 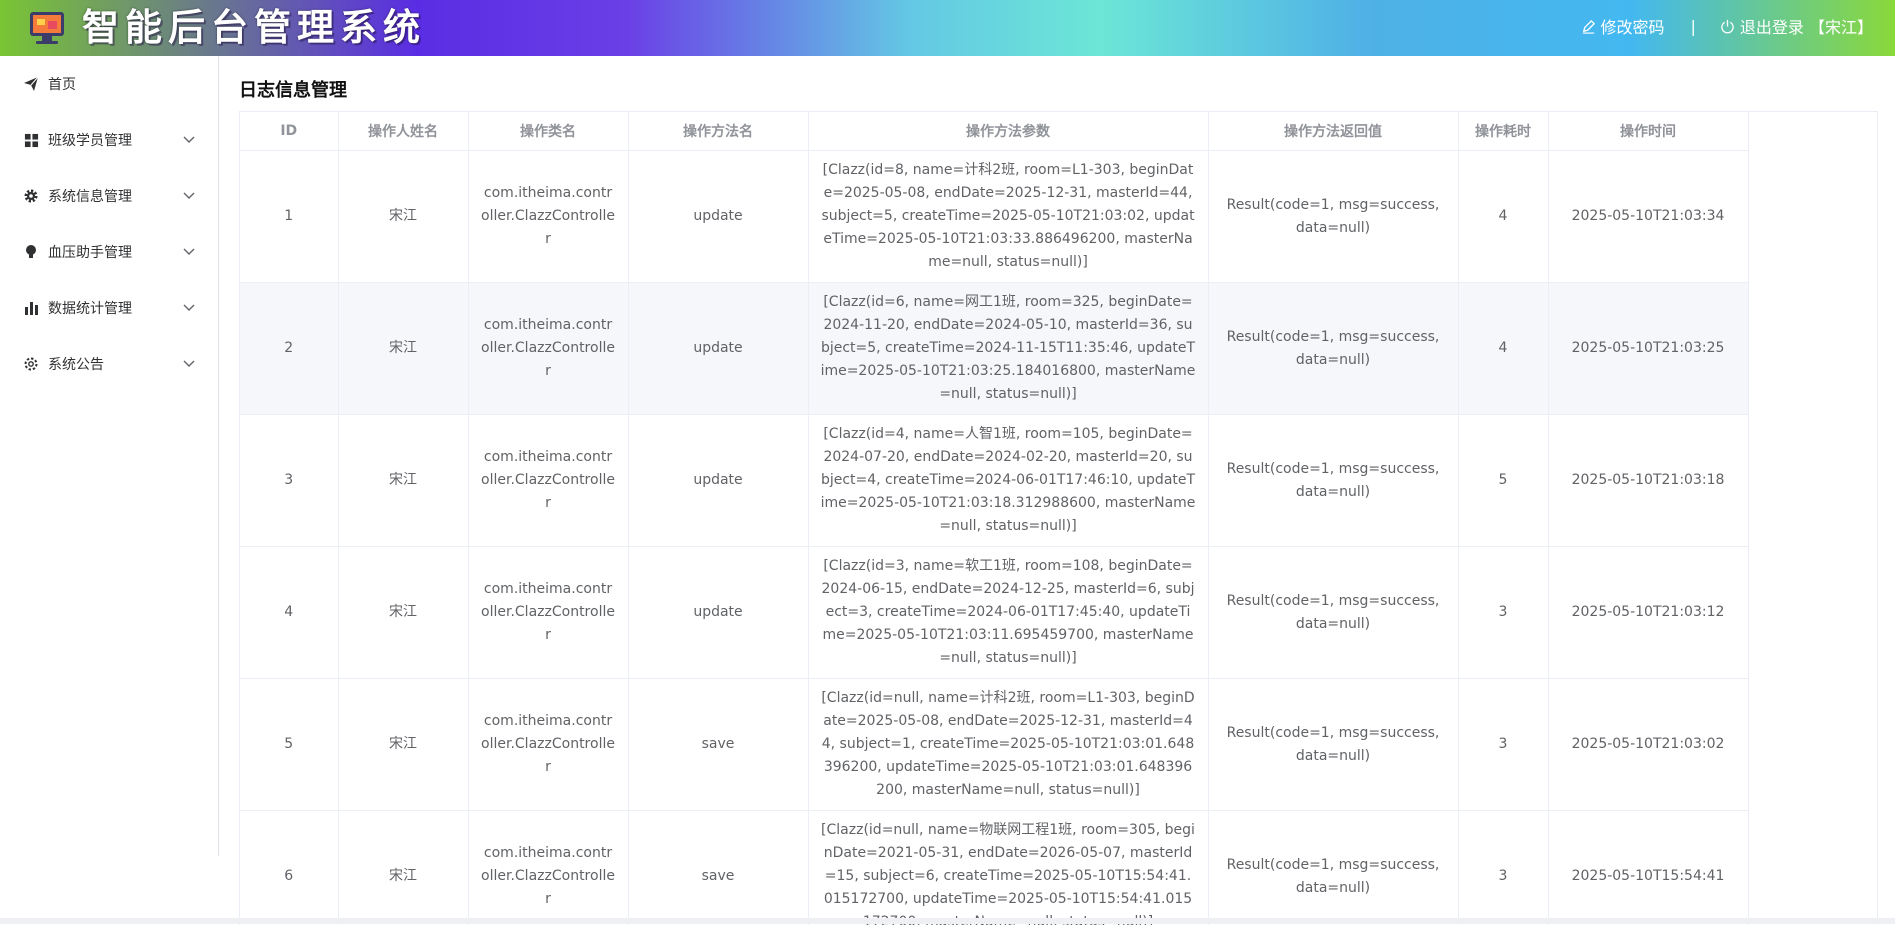 I want to click on logout-label: 退出登录 【宋江】, so click(x=1806, y=26).